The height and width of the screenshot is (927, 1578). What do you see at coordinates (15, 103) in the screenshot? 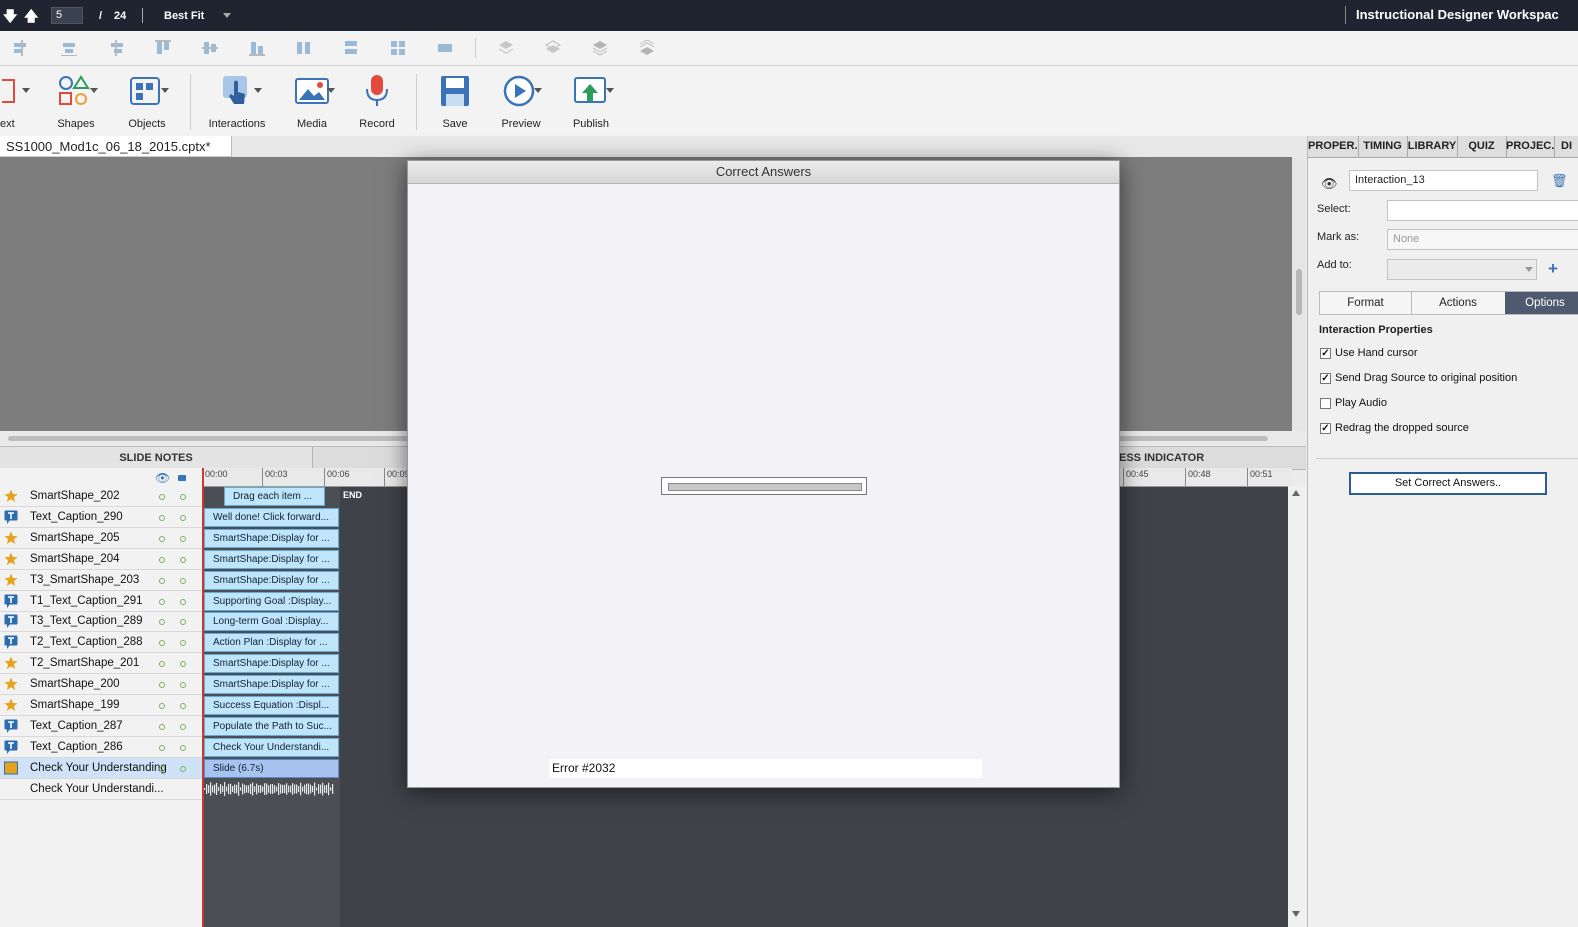
I see `text-button: ext` at bounding box center [15, 103].